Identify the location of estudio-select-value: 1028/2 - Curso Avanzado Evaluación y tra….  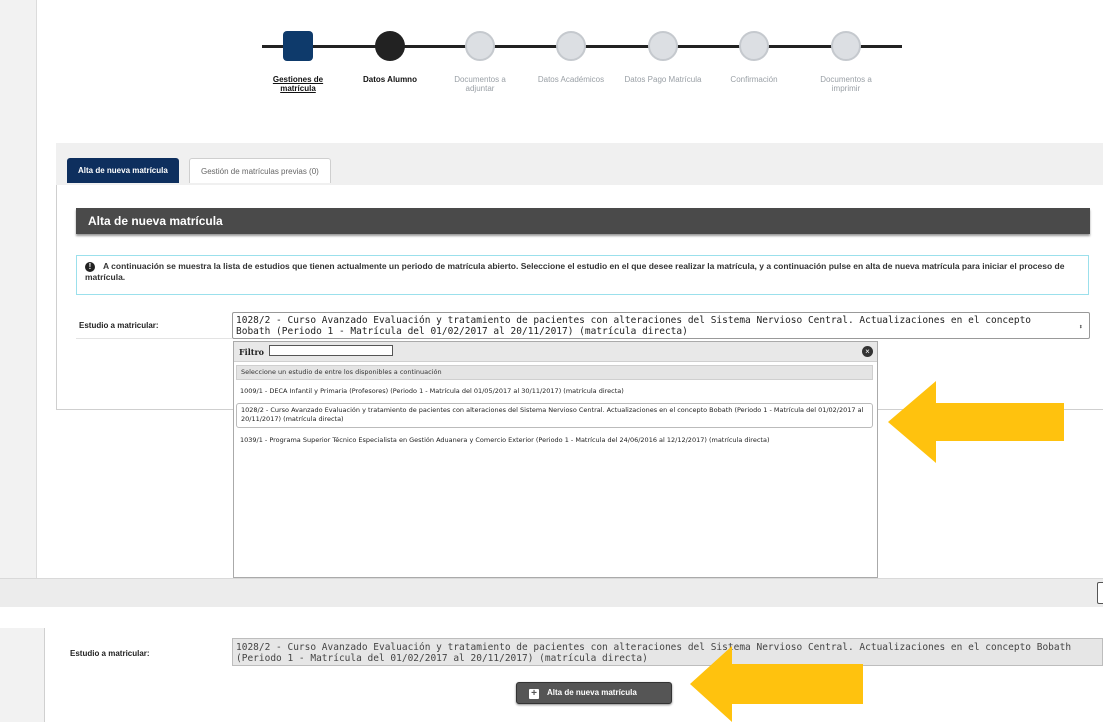
(634, 326).